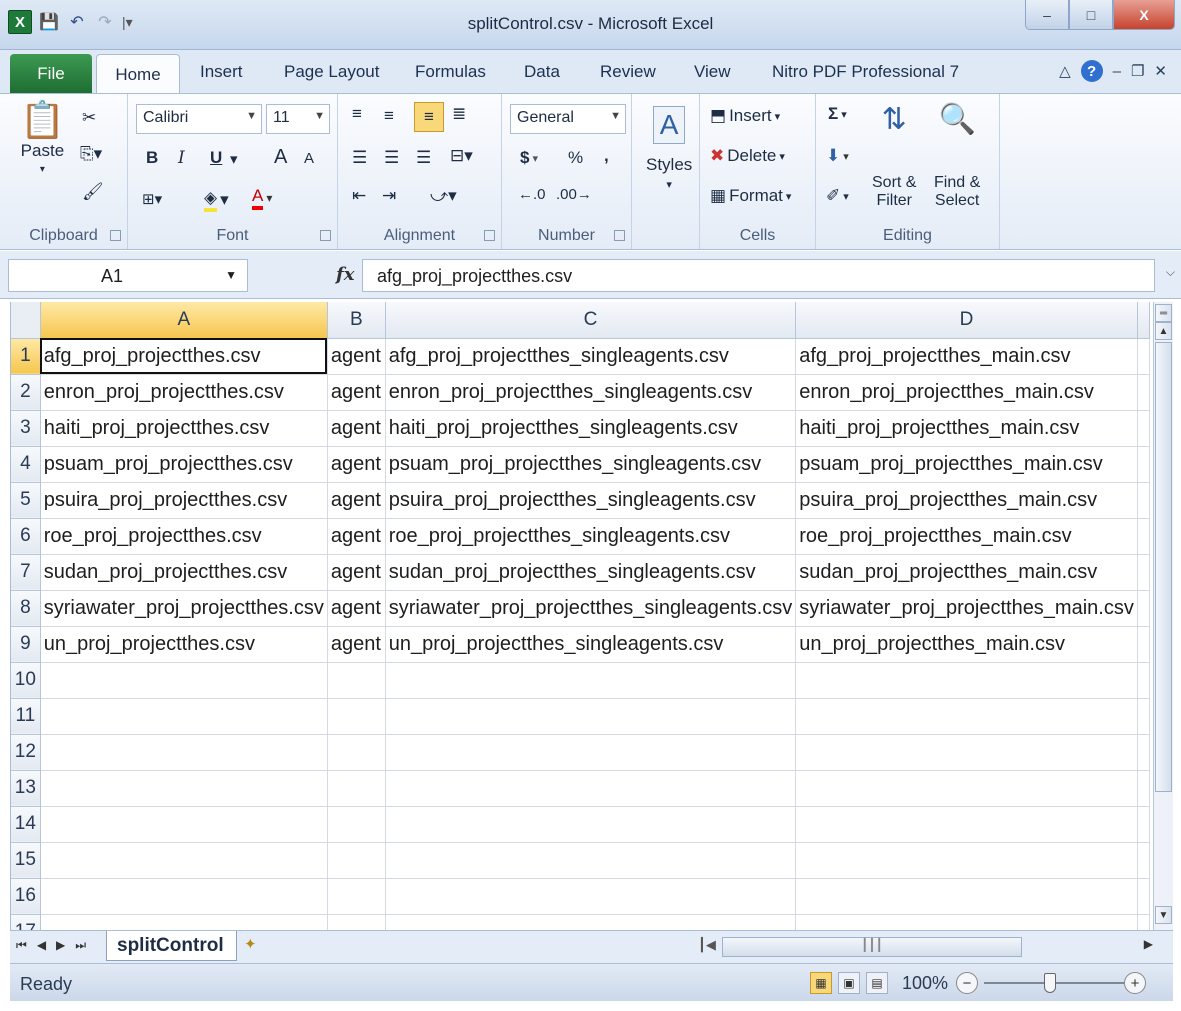  I want to click on font-color-icon: A ▾, so click(262, 198).